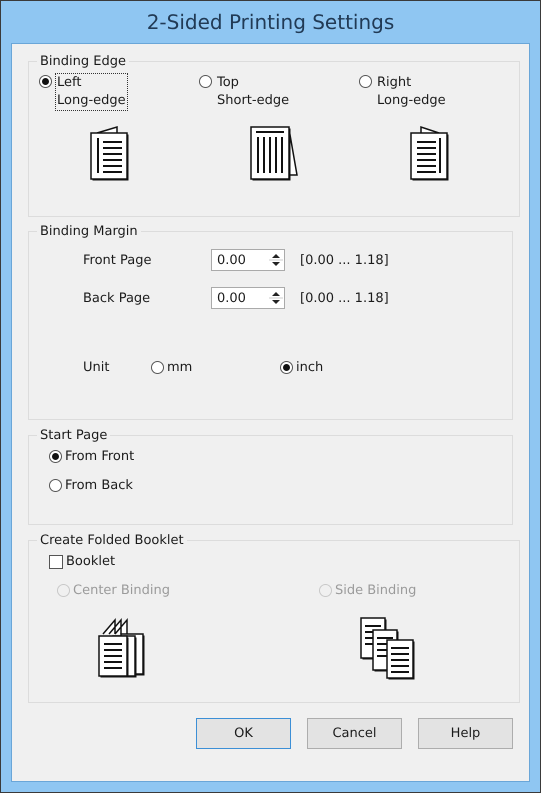  Describe the element at coordinates (89, 231) in the screenshot. I see `group-title: Binding Margin` at that location.